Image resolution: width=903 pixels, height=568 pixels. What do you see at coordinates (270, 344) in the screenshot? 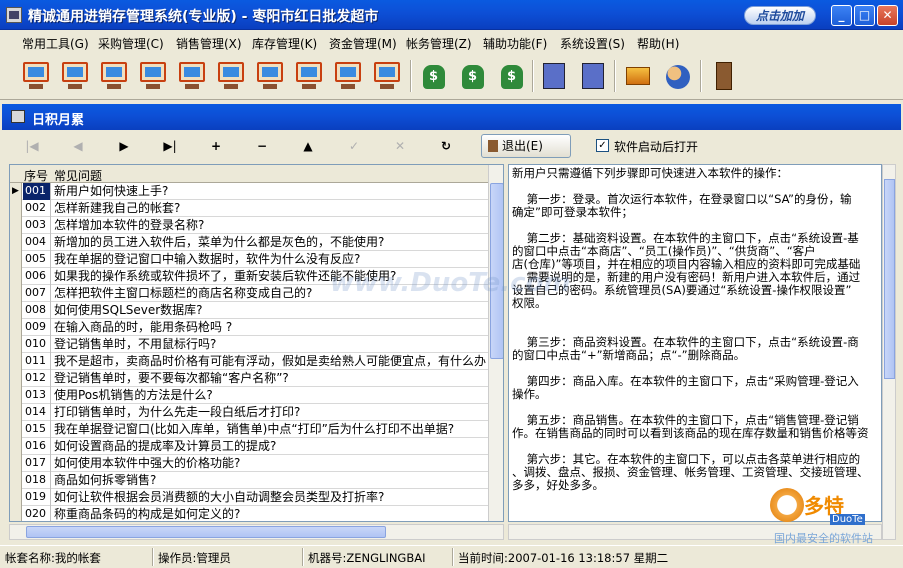
I see `cell-question: 登记销售单时，不用鼠标行吗?` at bounding box center [270, 344].